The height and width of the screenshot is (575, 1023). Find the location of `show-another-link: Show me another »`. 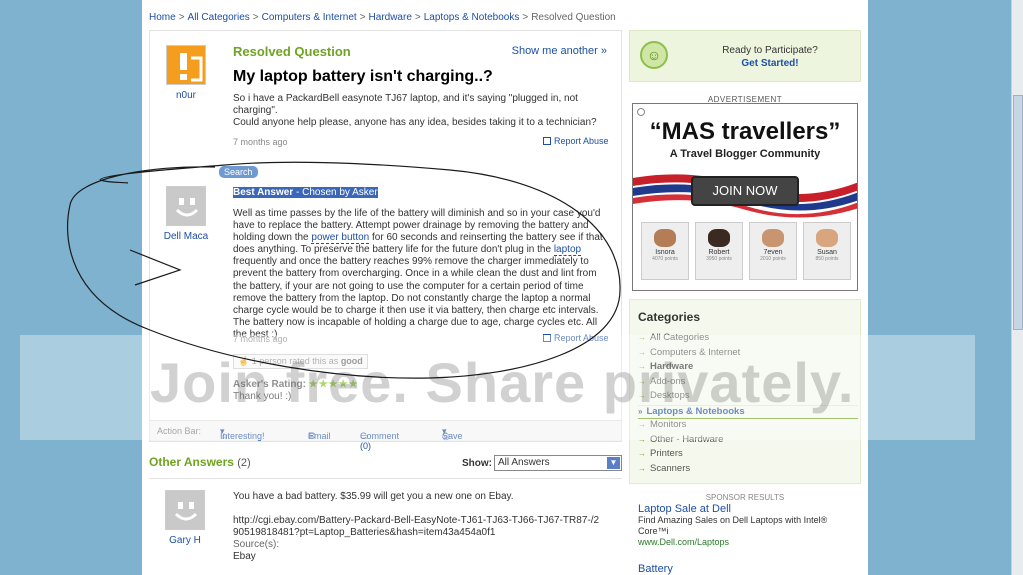

show-another-link: Show me another » is located at coordinates (559, 51).